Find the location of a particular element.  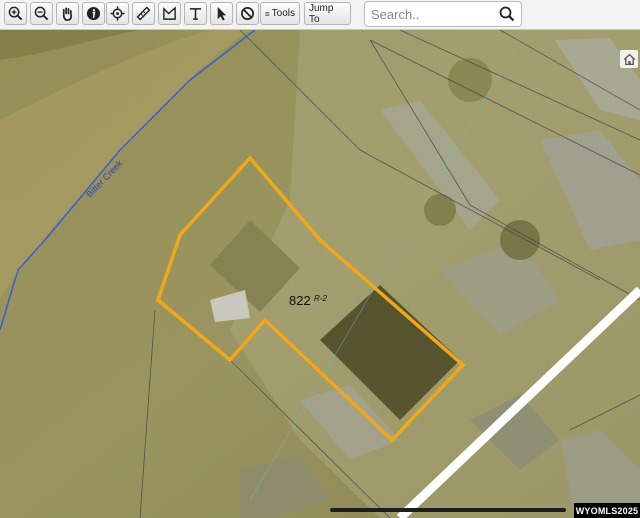

measure-area-button is located at coordinates (169, 13).